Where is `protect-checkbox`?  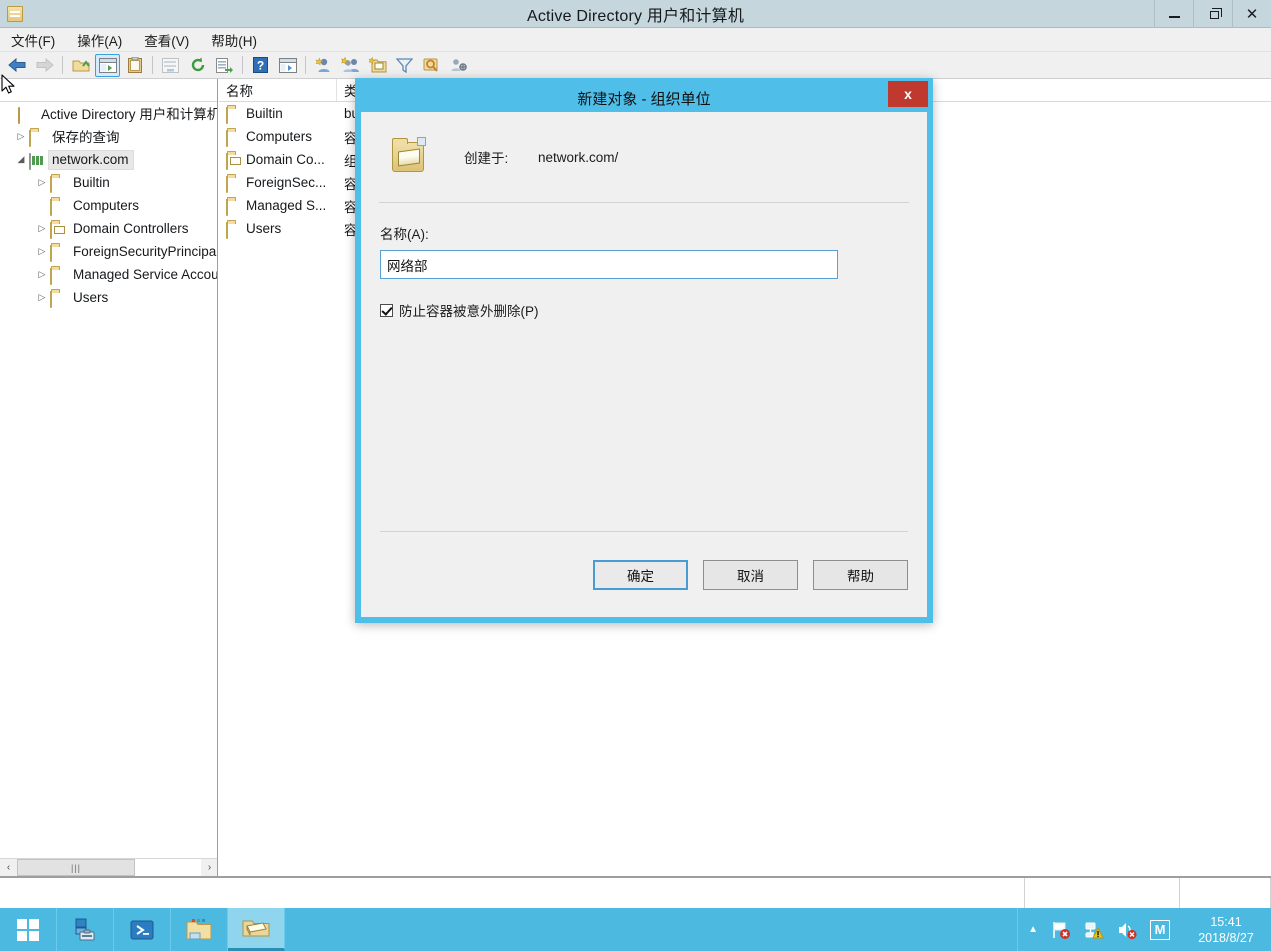 protect-checkbox is located at coordinates (386, 310).